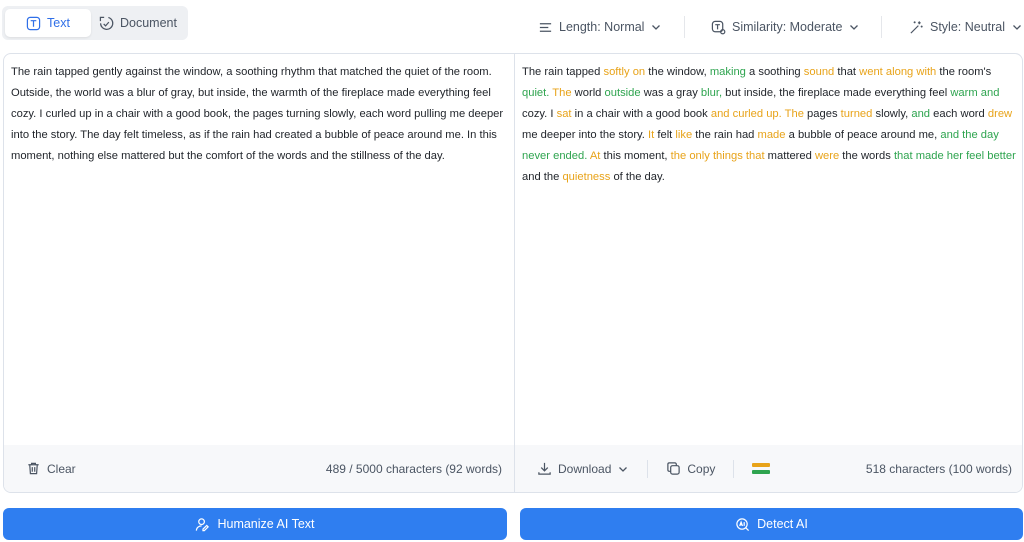 The width and height of the screenshot is (1024, 542). Describe the element at coordinates (259, 468) in the screenshot. I see `input-footer: Clear 489 / 5000 characters (92 words)` at that location.